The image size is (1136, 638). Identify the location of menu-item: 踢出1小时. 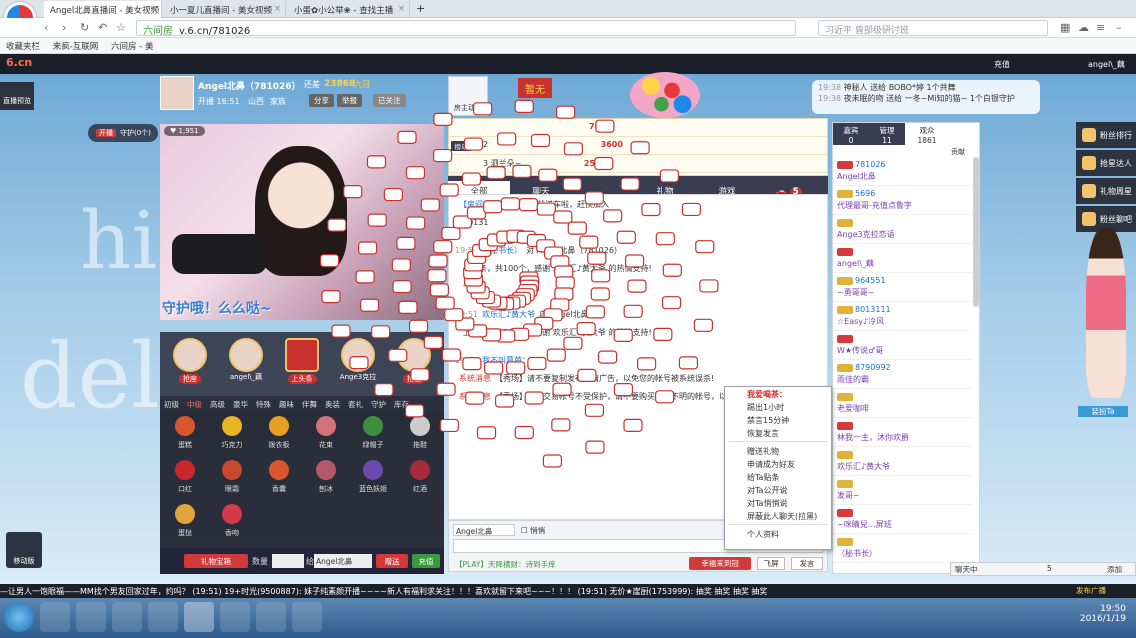
(778, 406).